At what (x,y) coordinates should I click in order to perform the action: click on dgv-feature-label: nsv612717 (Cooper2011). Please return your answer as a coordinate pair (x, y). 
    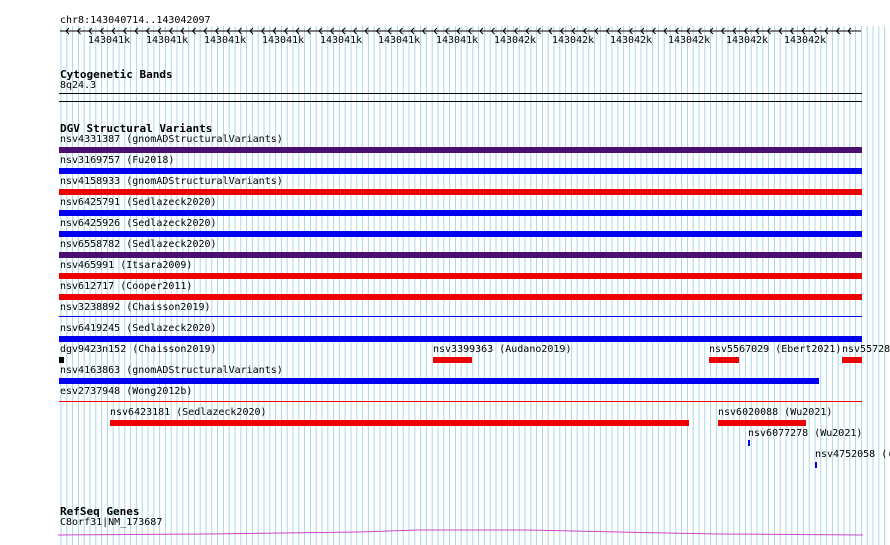
    Looking at the image, I should click on (126, 287).